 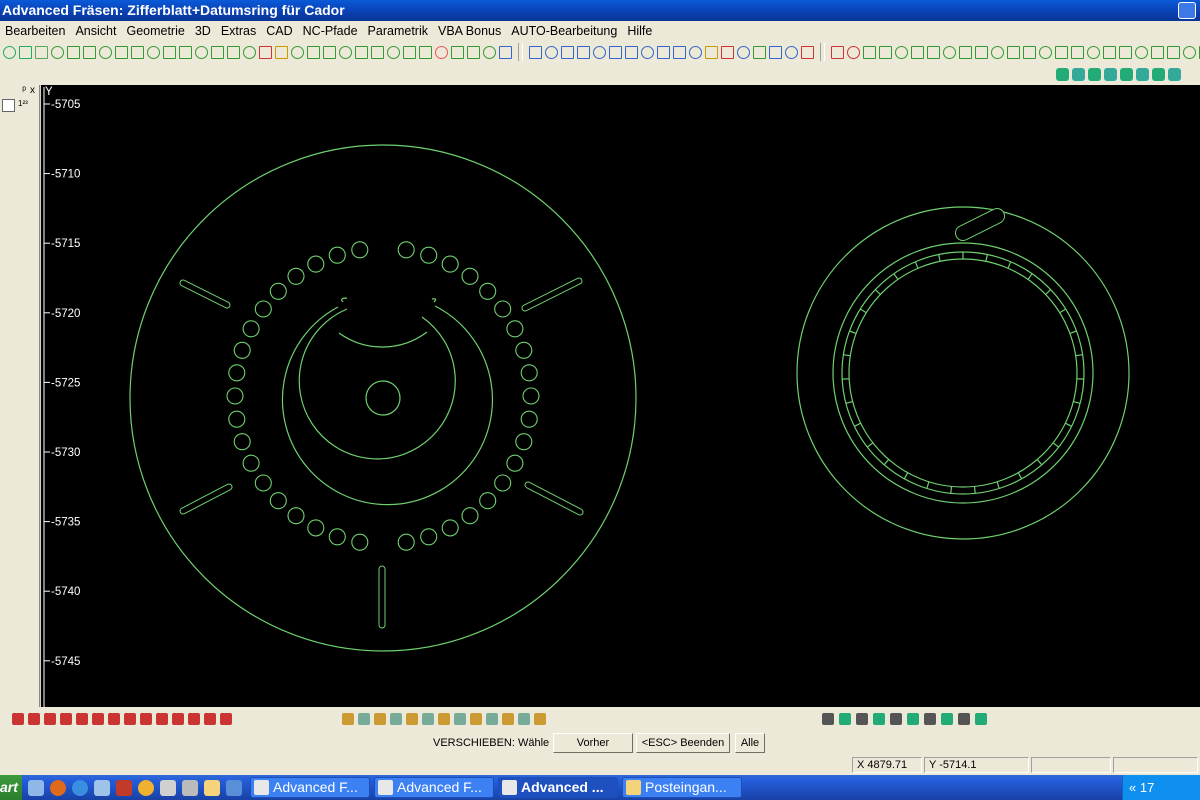 What do you see at coordinates (95, 31) in the screenshot?
I see `menu-ansicht: Ansicht` at bounding box center [95, 31].